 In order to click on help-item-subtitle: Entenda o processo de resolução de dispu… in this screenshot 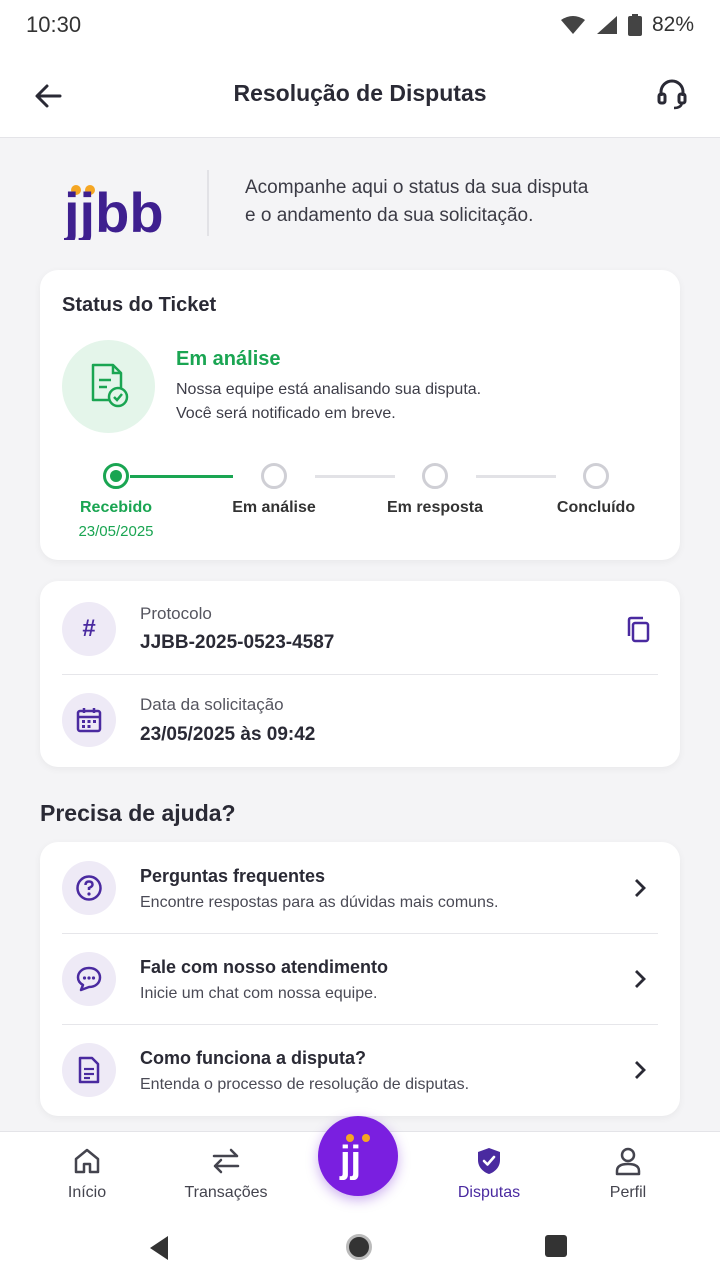, I will do `click(305, 1084)`.